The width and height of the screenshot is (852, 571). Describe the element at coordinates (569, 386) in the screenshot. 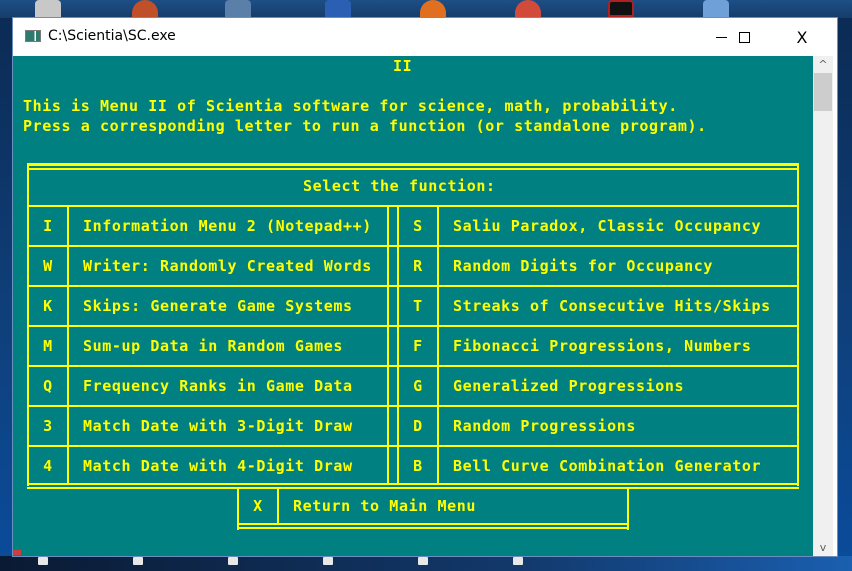

I see `menu-label: Generalized Progressions` at that location.